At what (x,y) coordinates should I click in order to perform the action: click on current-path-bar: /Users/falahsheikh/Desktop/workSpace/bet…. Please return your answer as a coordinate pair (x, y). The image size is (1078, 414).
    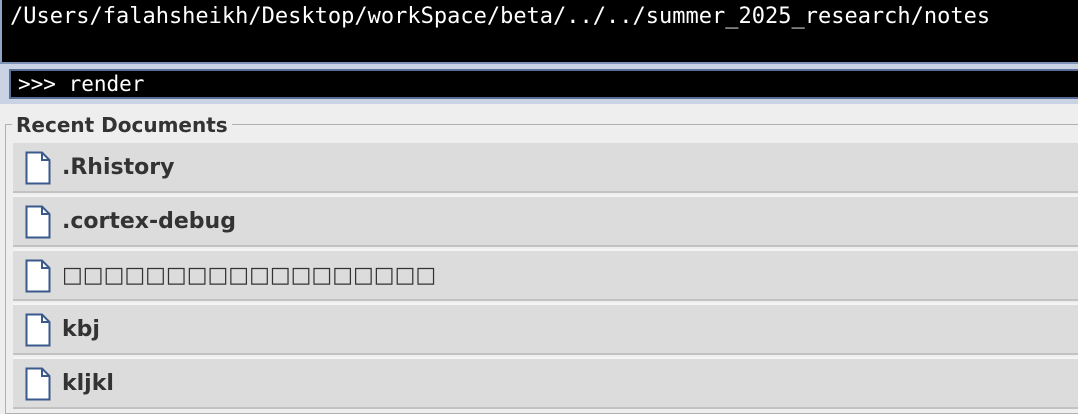
    Looking at the image, I should click on (539, 31).